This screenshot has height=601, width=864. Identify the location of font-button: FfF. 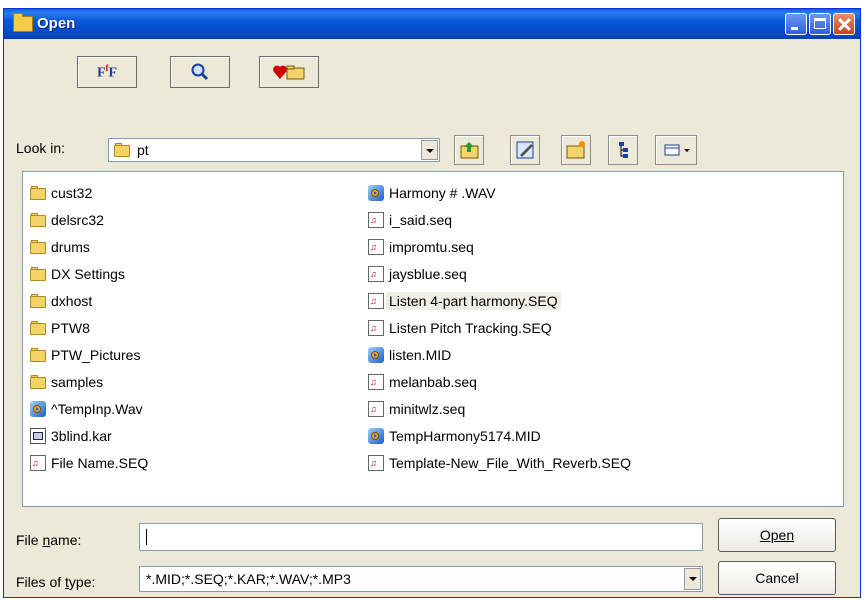
(107, 72).